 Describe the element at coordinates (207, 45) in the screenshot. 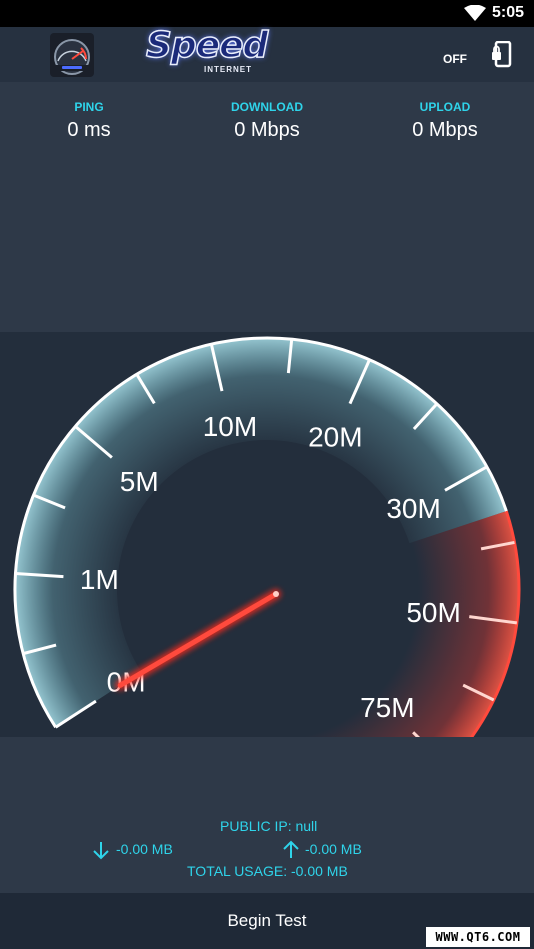

I see `logo-title: Speed` at that location.